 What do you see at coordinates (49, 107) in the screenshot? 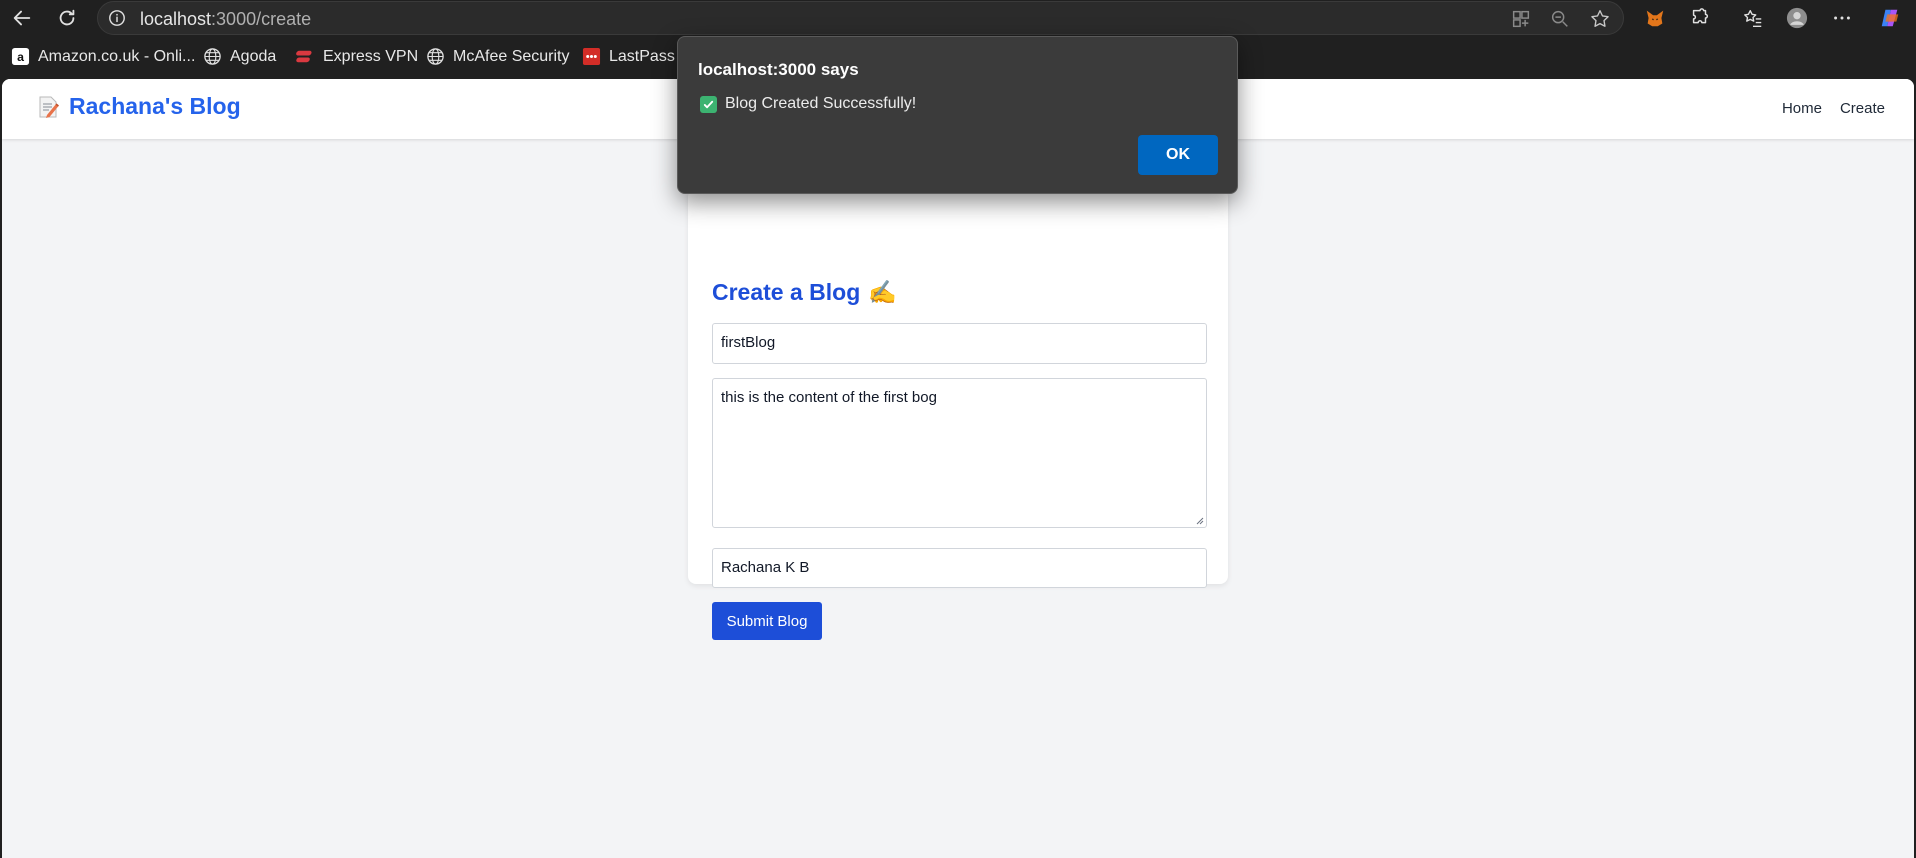
I see `memo-icon` at bounding box center [49, 107].